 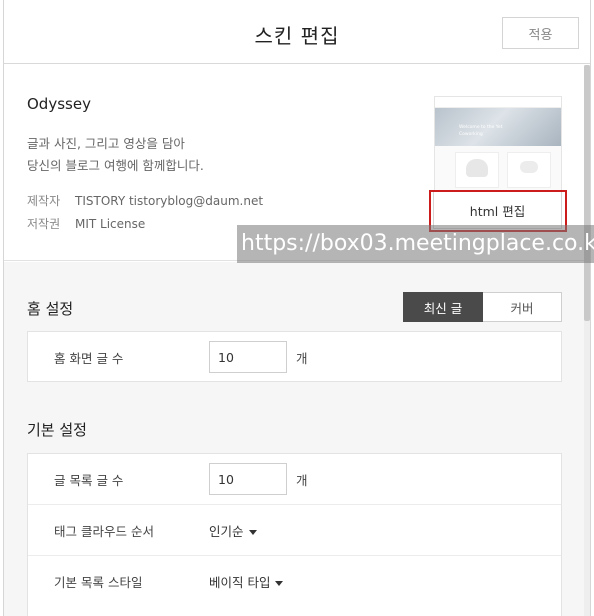 I want to click on home-post-count-row: 홈 화면 글 수 개, so click(x=294, y=357).